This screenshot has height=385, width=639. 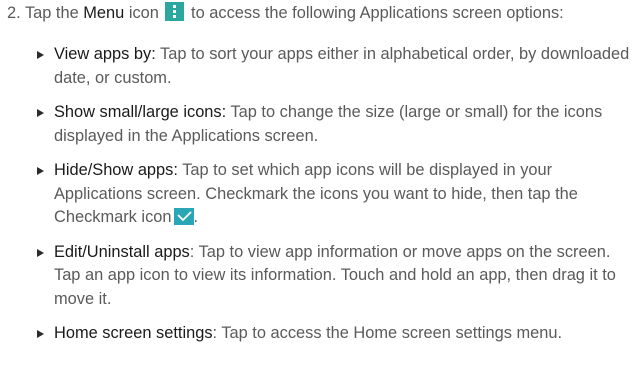 What do you see at coordinates (14, 13) in the screenshot?
I see `step-number: 2.` at bounding box center [14, 13].